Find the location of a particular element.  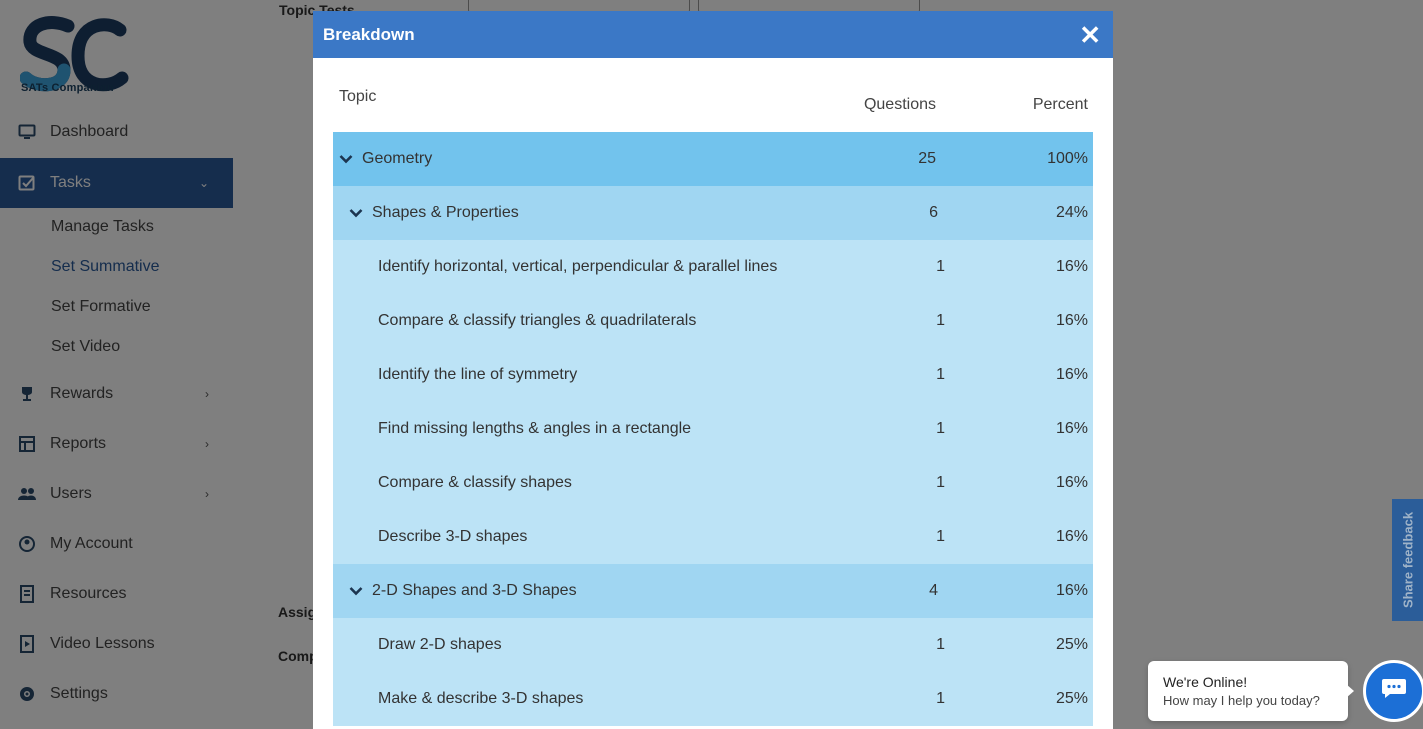

row-topic: Geometry is located at coordinates (385, 159).